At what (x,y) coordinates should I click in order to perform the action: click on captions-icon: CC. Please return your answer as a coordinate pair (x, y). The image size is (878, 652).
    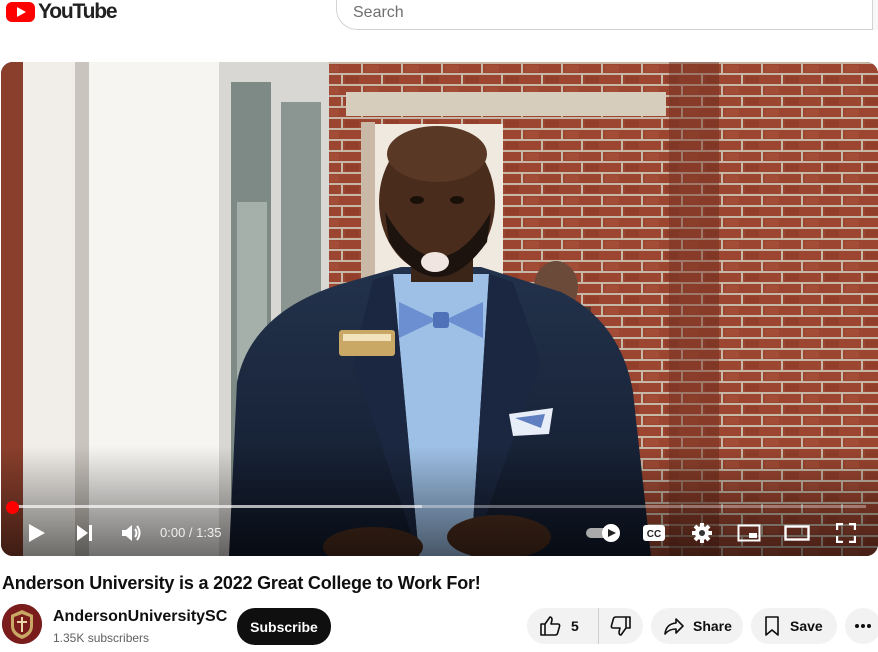
    Looking at the image, I should click on (654, 533).